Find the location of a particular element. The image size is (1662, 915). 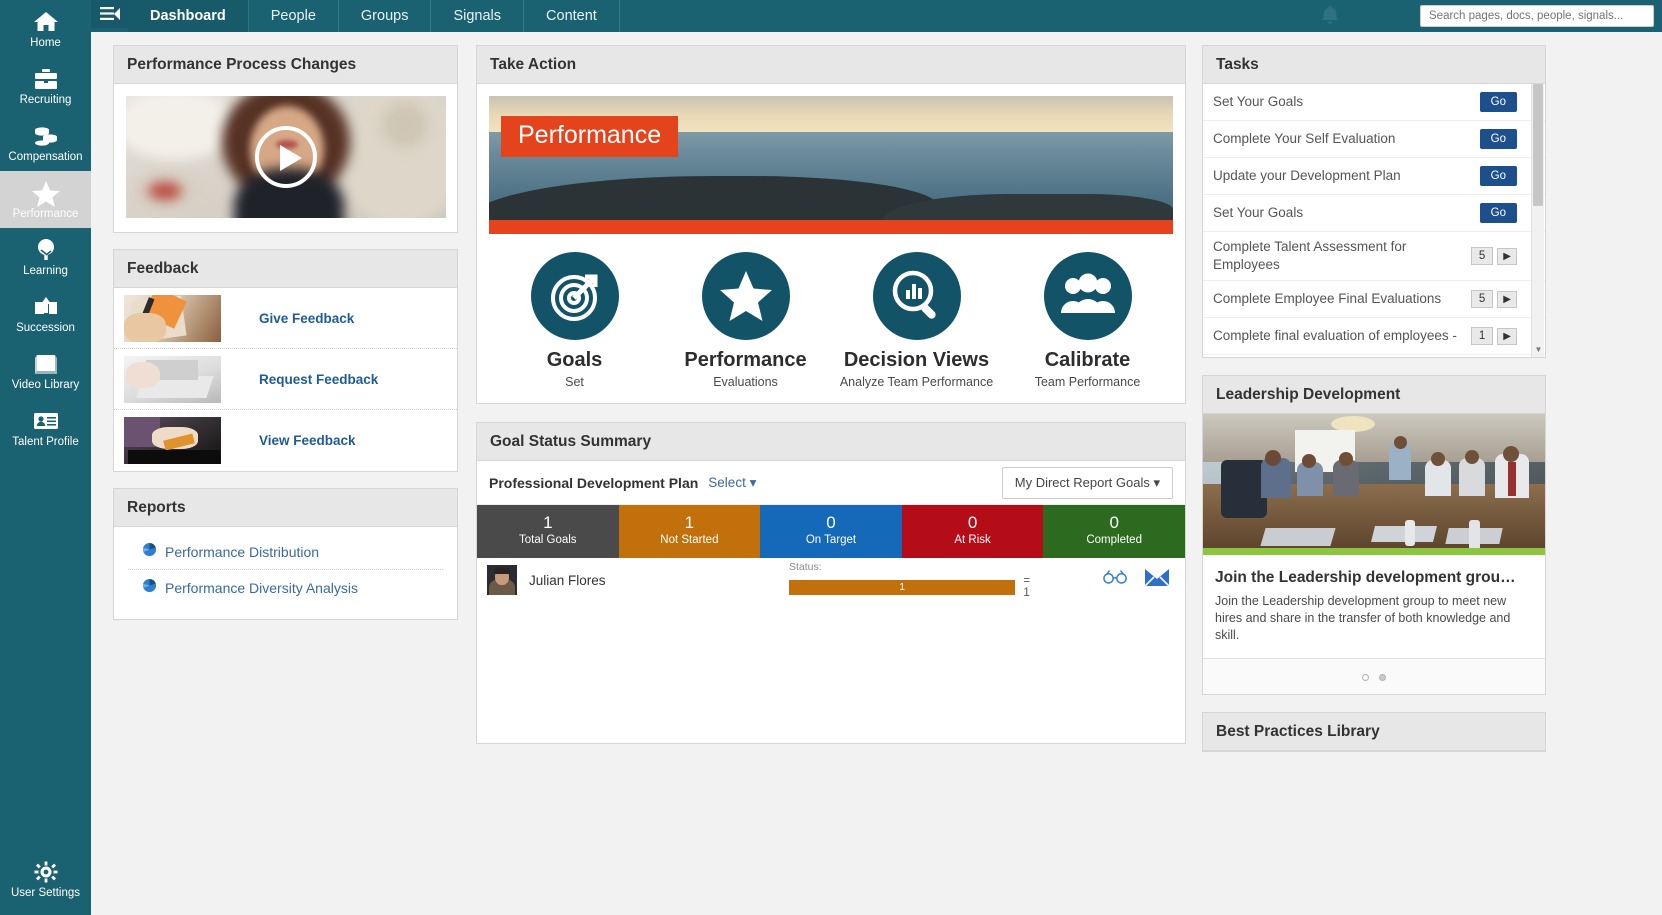

task-label: Complete final evaluation of employees - is located at coordinates (1335, 335).